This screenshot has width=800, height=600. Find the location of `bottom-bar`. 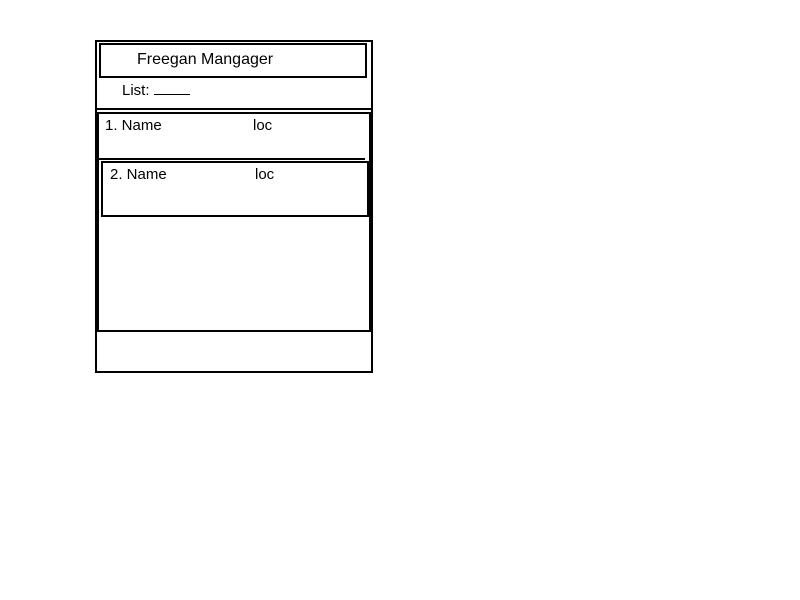

bottom-bar is located at coordinates (234, 351).